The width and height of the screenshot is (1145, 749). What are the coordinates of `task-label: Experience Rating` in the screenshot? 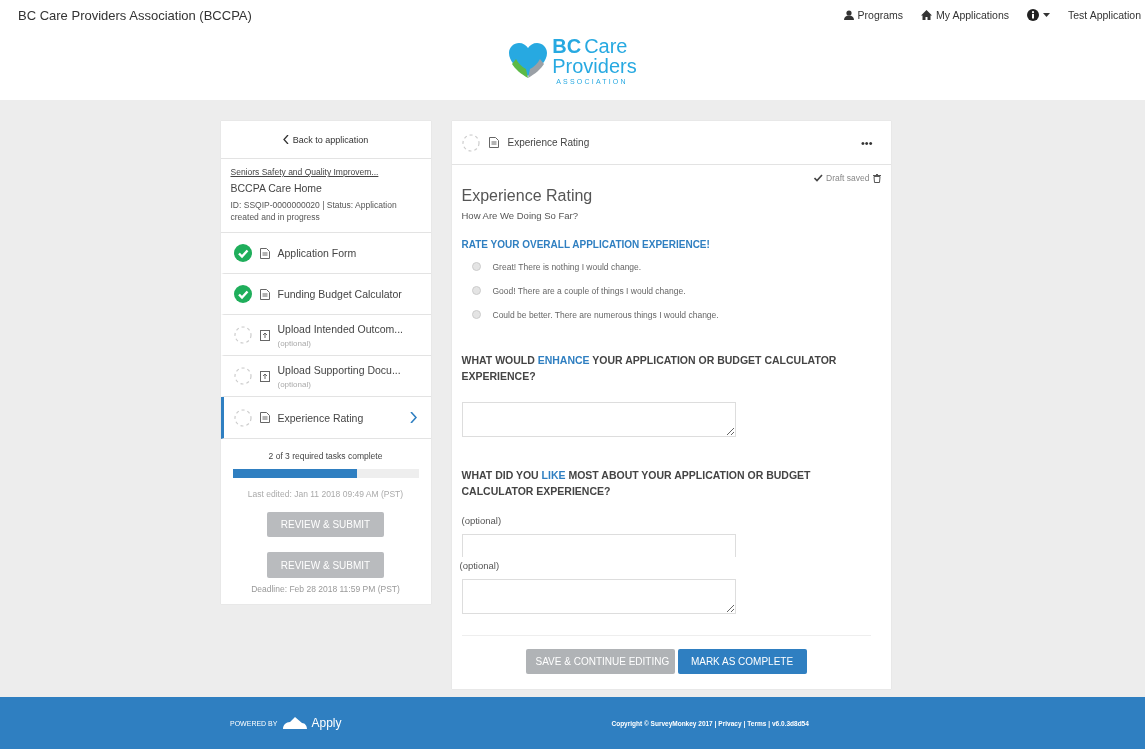 It's located at (321, 417).